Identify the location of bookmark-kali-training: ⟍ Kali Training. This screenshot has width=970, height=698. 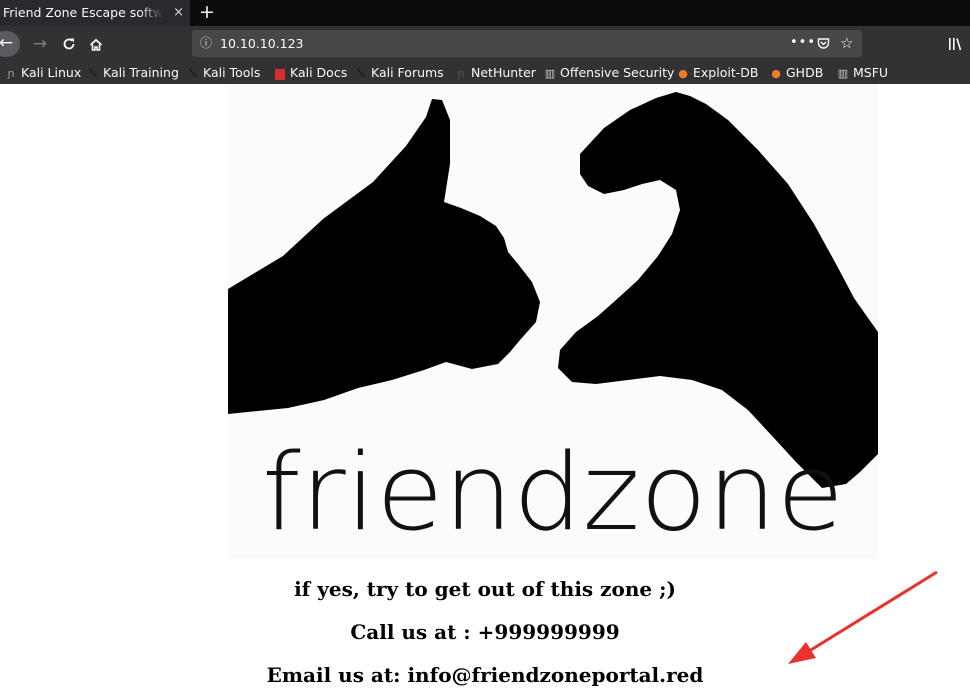
(133, 73).